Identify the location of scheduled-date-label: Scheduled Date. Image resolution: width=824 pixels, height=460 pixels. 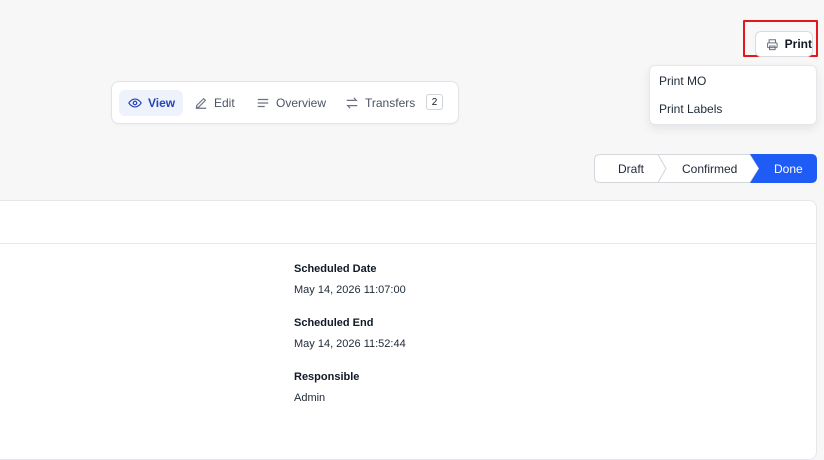
(335, 269).